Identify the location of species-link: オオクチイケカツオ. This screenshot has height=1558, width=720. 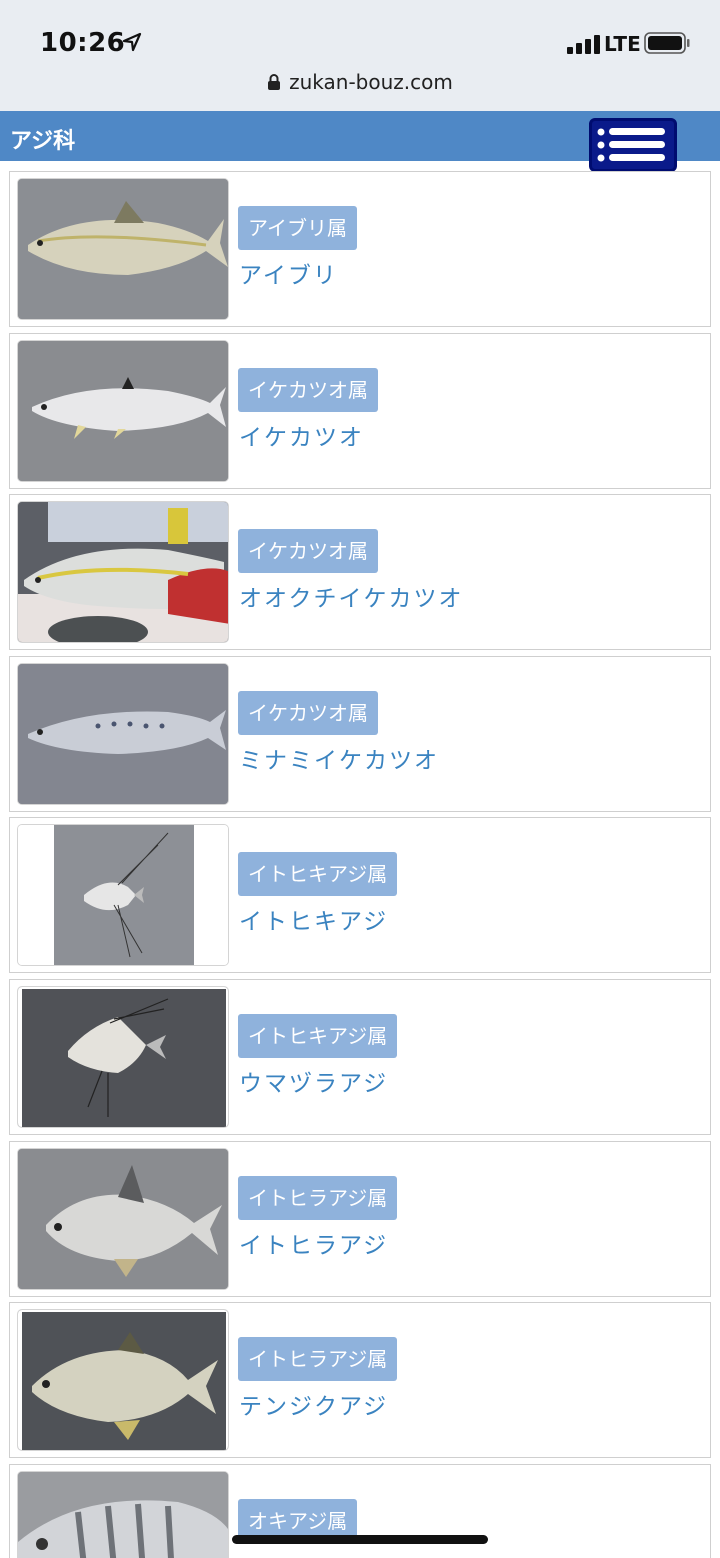
(351, 596).